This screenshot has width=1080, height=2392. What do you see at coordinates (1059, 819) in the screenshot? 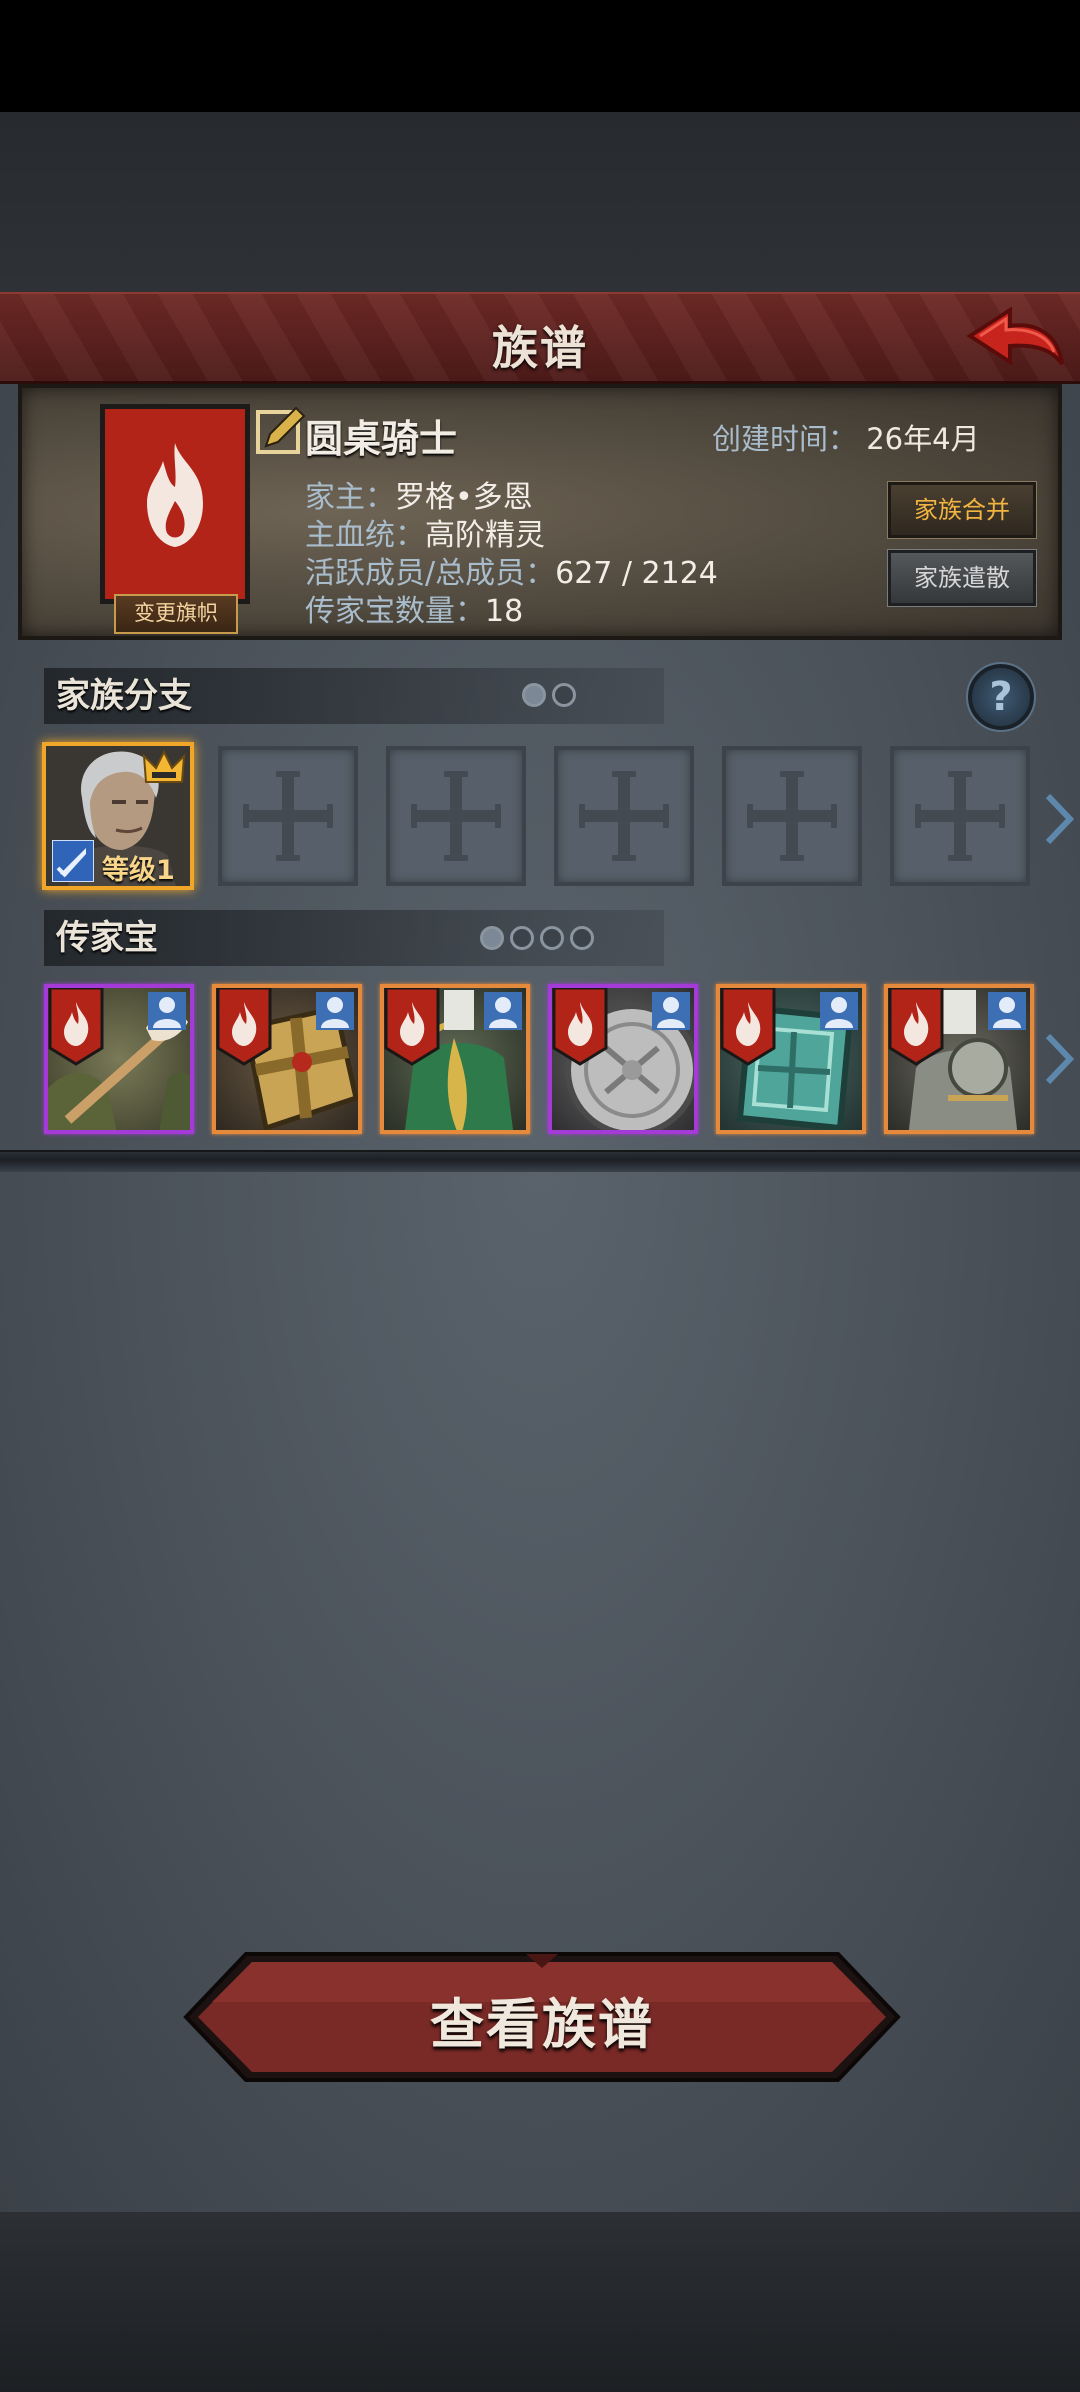
I see `branch-next-arrow-icon` at bounding box center [1059, 819].